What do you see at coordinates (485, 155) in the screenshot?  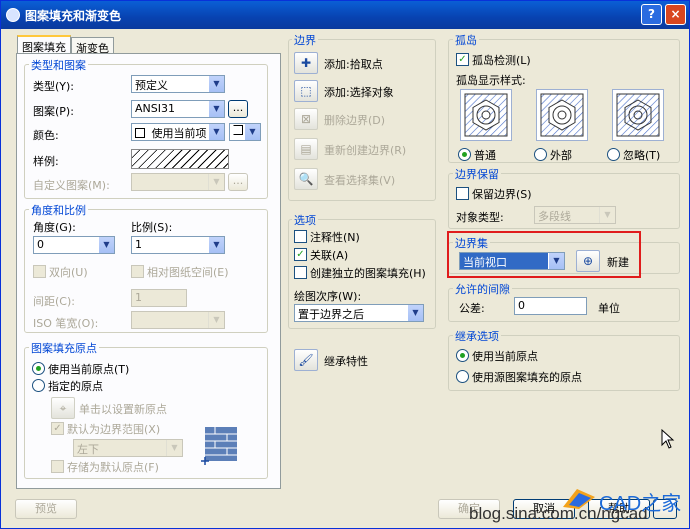 I see `island-normal-label: 普通` at bounding box center [485, 155].